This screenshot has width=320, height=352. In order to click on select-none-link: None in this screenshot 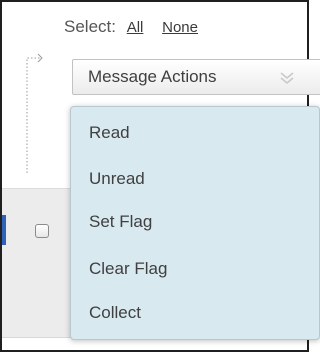, I will do `click(180, 27)`.